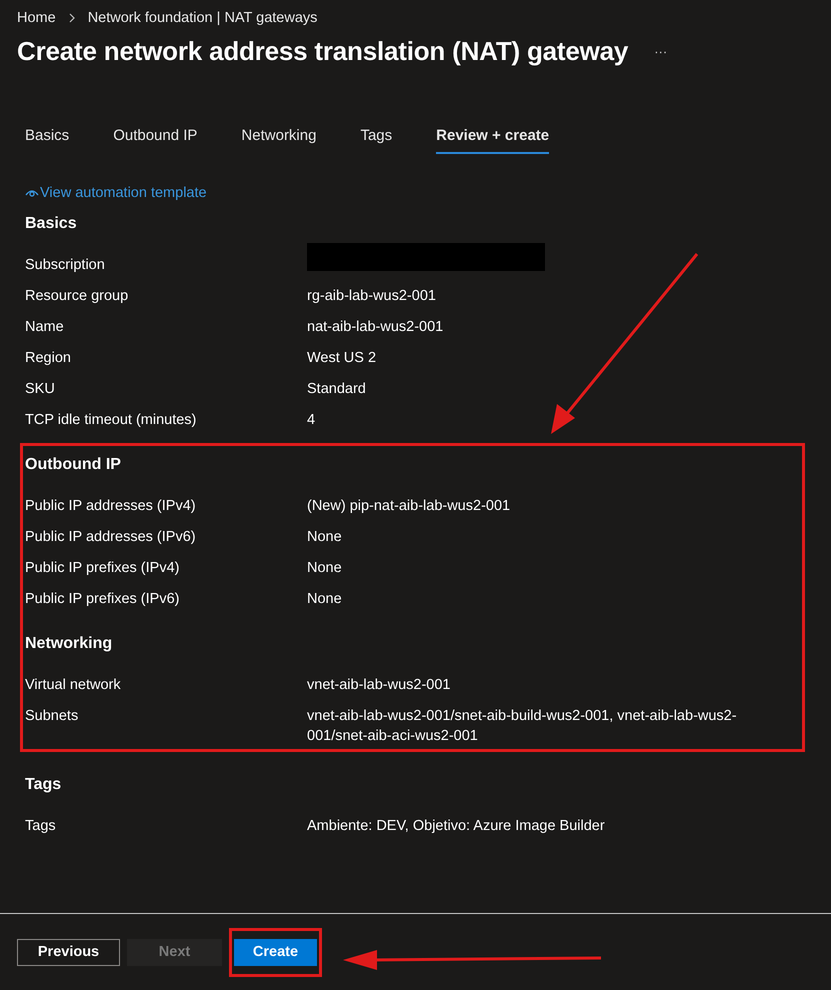 The image size is (831, 990). What do you see at coordinates (375, 327) in the screenshot?
I see `field-value: nat-aib-lab-wus2-001` at bounding box center [375, 327].